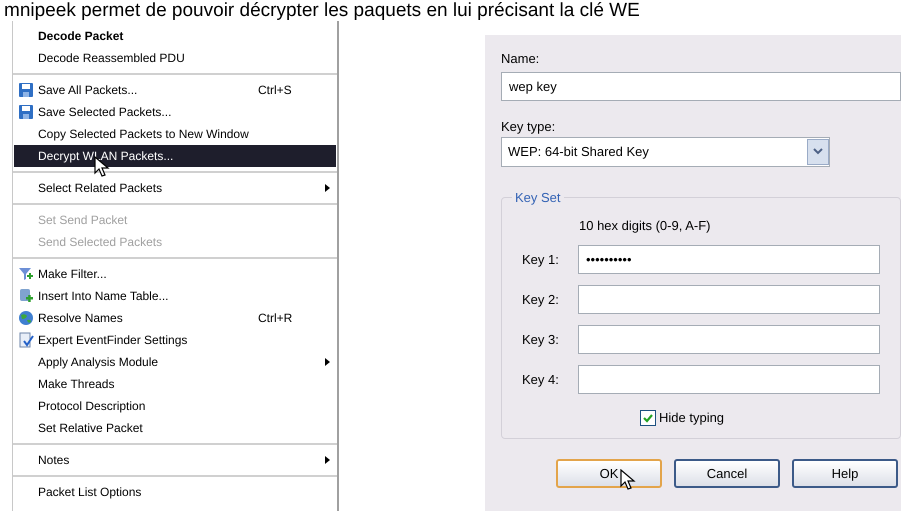  I want to click on menu-item: Save All Packets... Ctrl+S, so click(175, 90).